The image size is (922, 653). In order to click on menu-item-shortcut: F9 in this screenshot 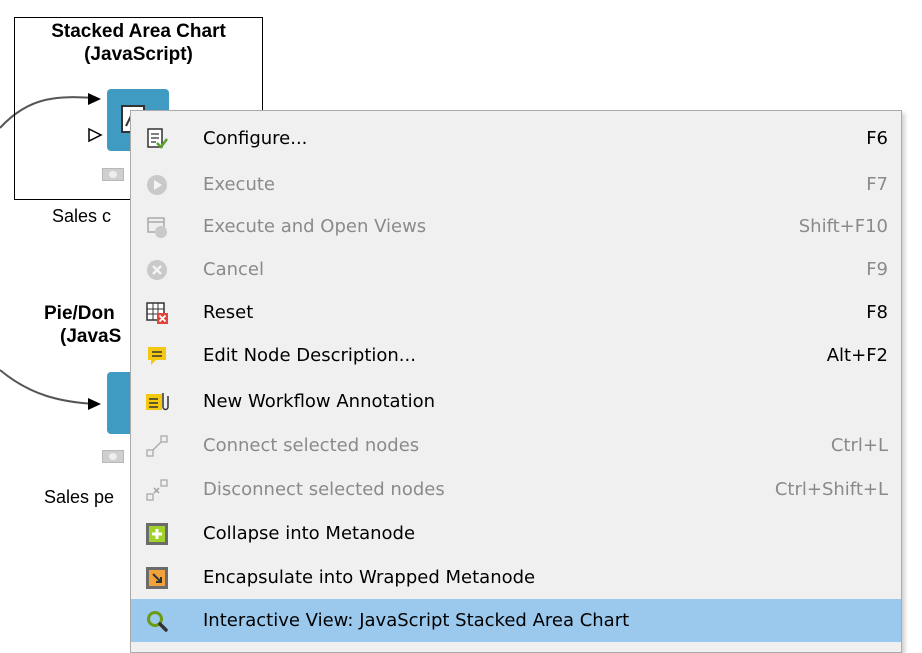, I will do `click(877, 269)`.